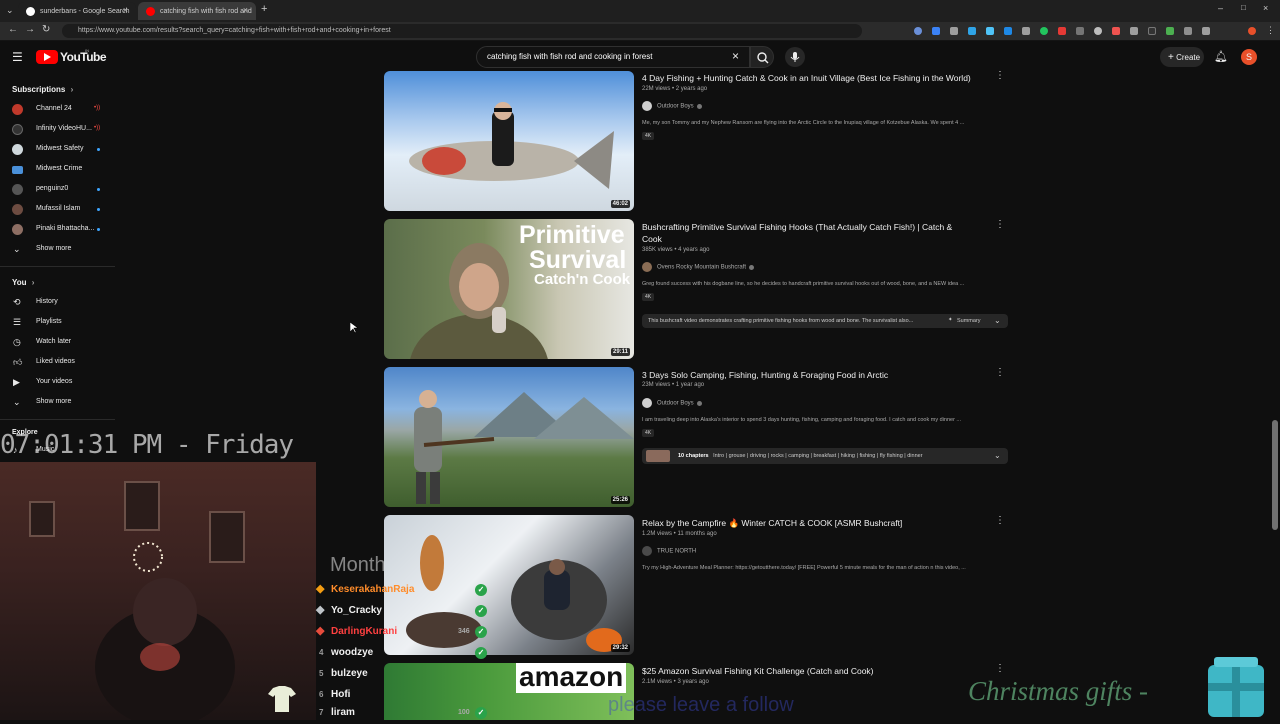 The image size is (1280, 724). What do you see at coordinates (698, 267) in the screenshot?
I see `channel-row: Ovens Rocky Mountain Bushcraft` at bounding box center [698, 267].